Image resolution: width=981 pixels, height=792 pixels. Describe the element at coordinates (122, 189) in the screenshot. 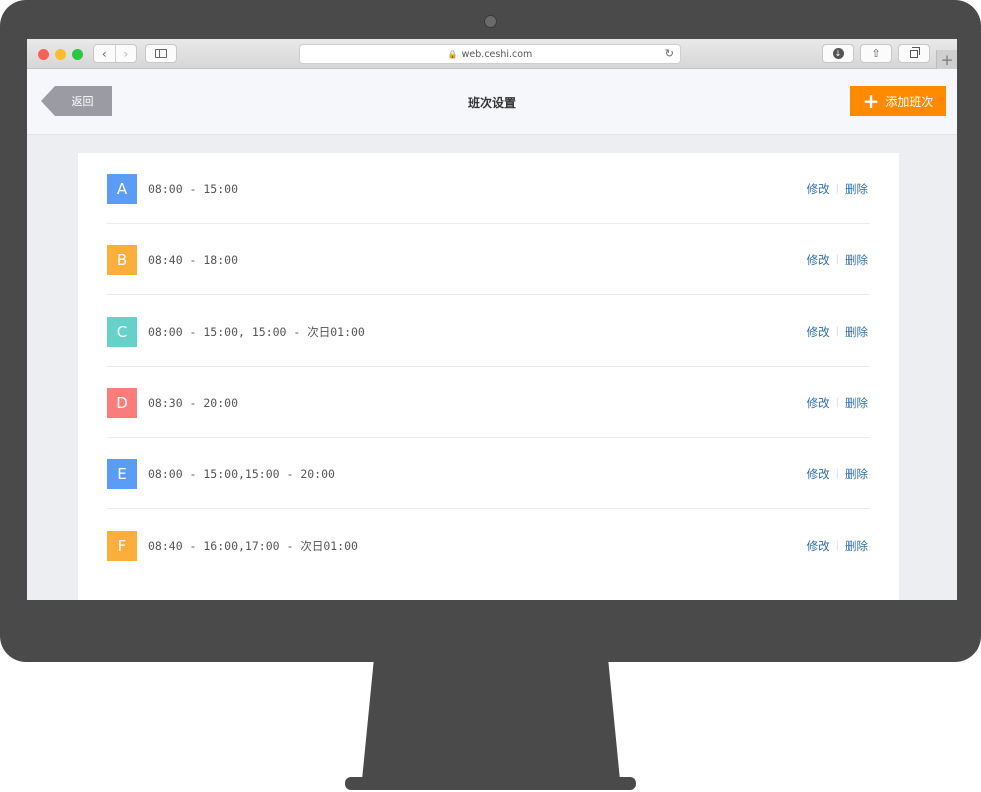

I see `shift-badge: A` at that location.